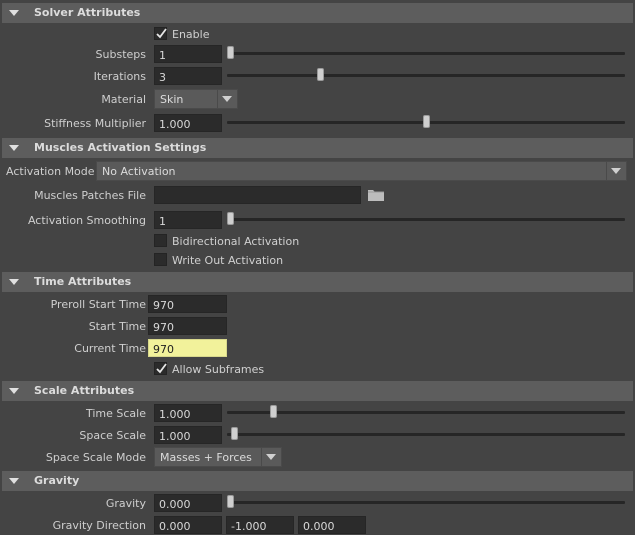  Describe the element at coordinates (426, 75) in the screenshot. I see `iterations-slider-track` at that location.